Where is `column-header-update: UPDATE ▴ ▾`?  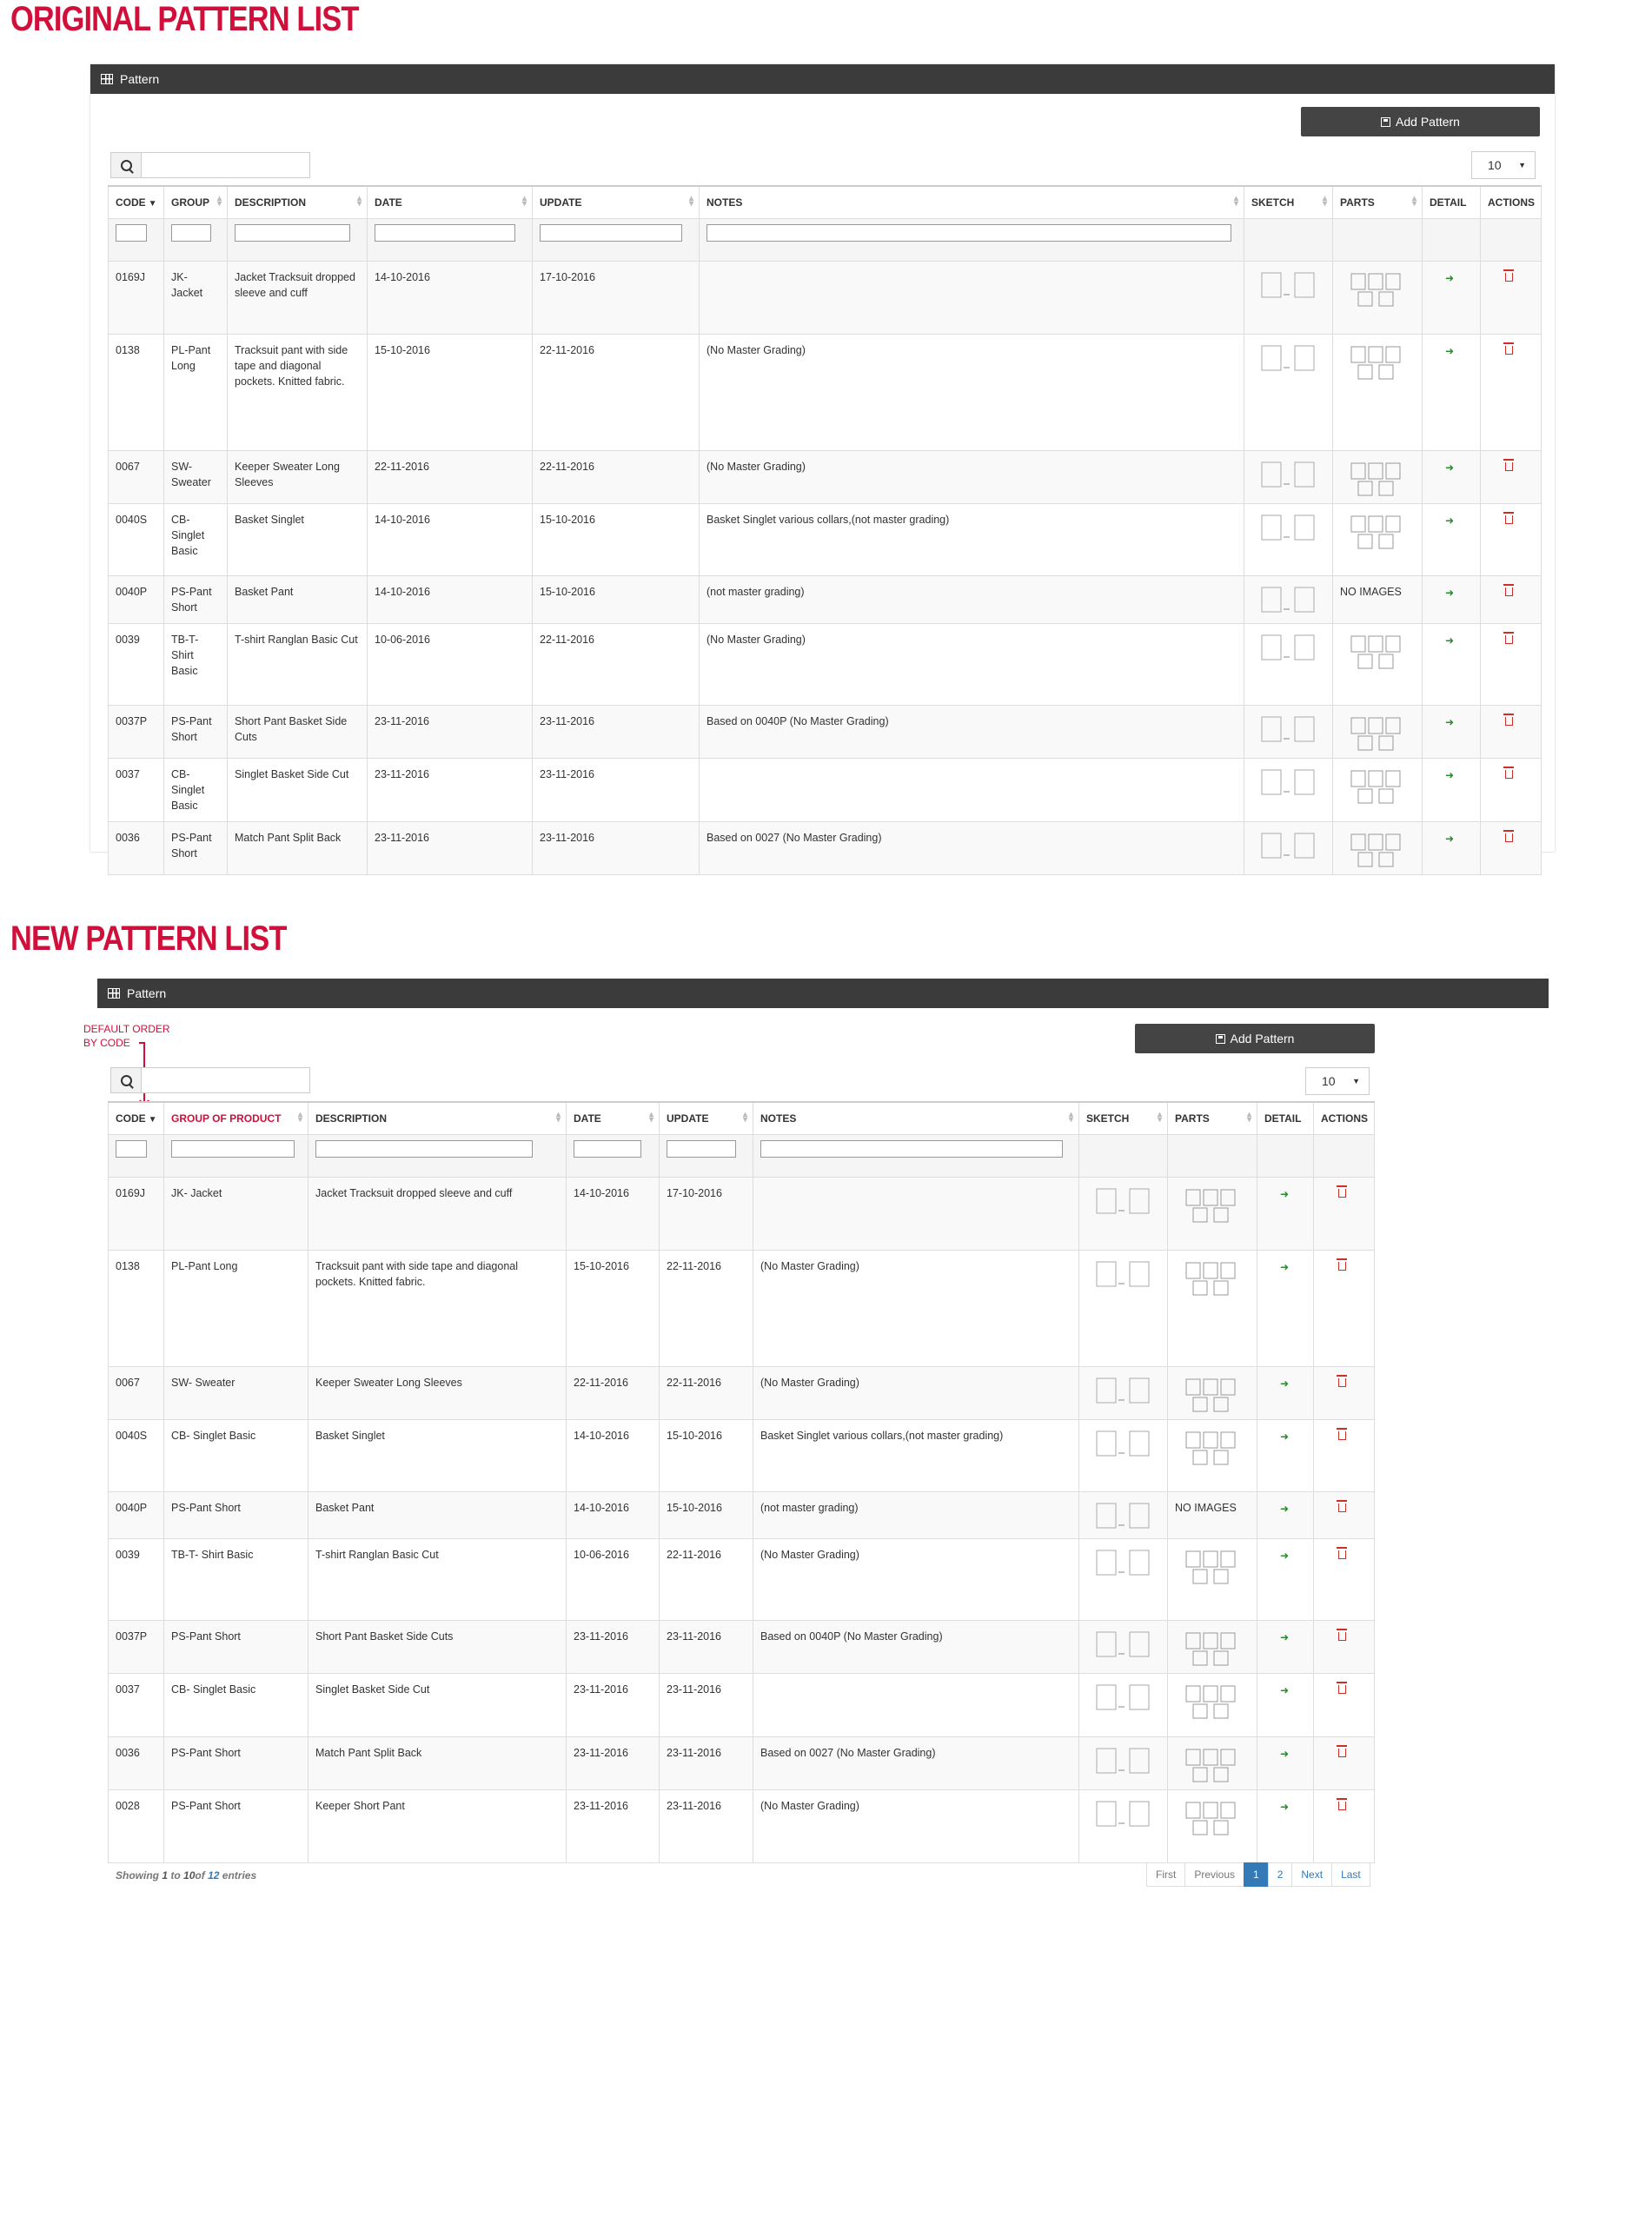 column-header-update: UPDATE ▴ ▾ is located at coordinates (616, 202).